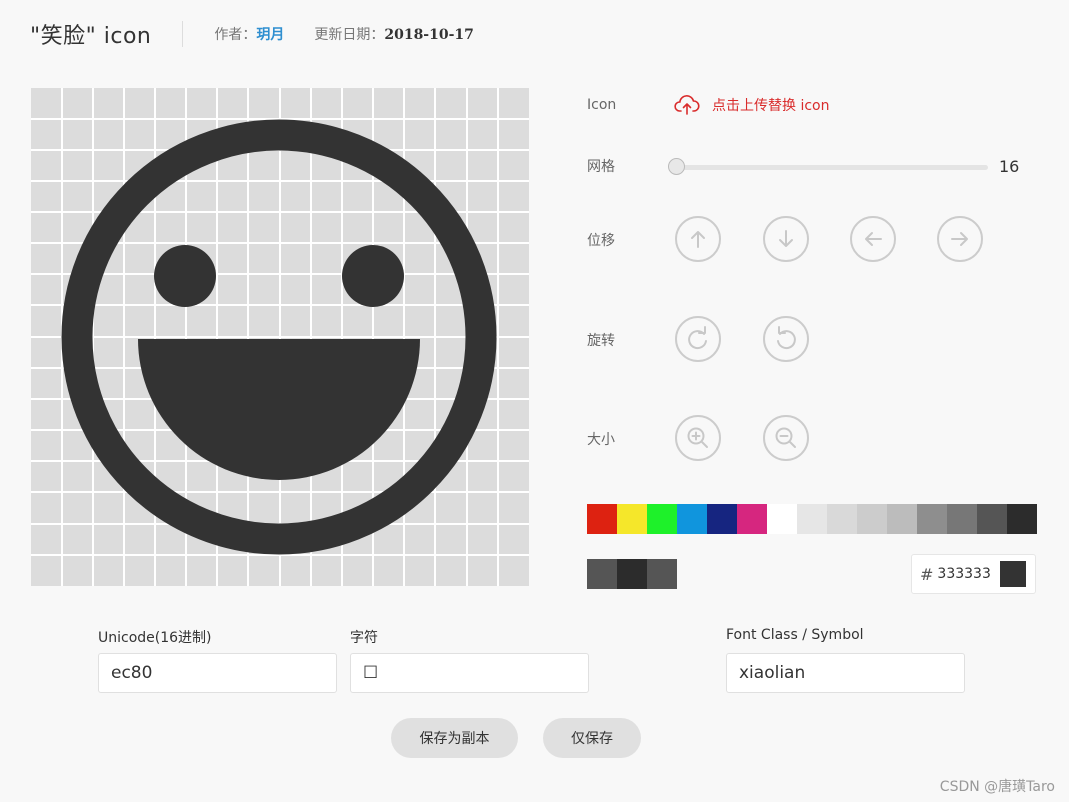 This screenshot has width=1069, height=802. I want to click on zoom-in-button, so click(698, 438).